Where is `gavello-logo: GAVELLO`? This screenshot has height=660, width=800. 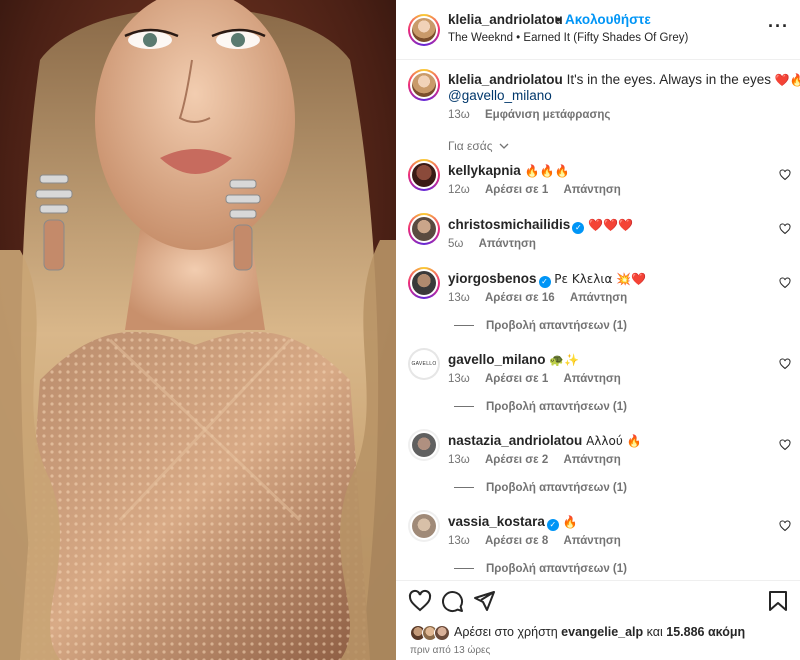 gavello-logo: GAVELLO is located at coordinates (424, 364).